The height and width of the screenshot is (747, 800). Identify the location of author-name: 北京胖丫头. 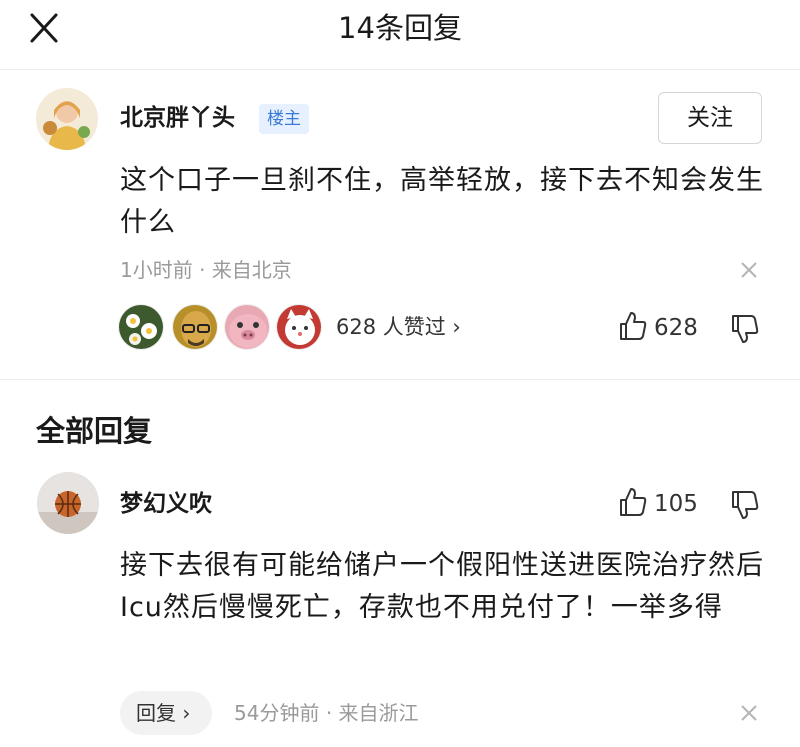
(177, 118).